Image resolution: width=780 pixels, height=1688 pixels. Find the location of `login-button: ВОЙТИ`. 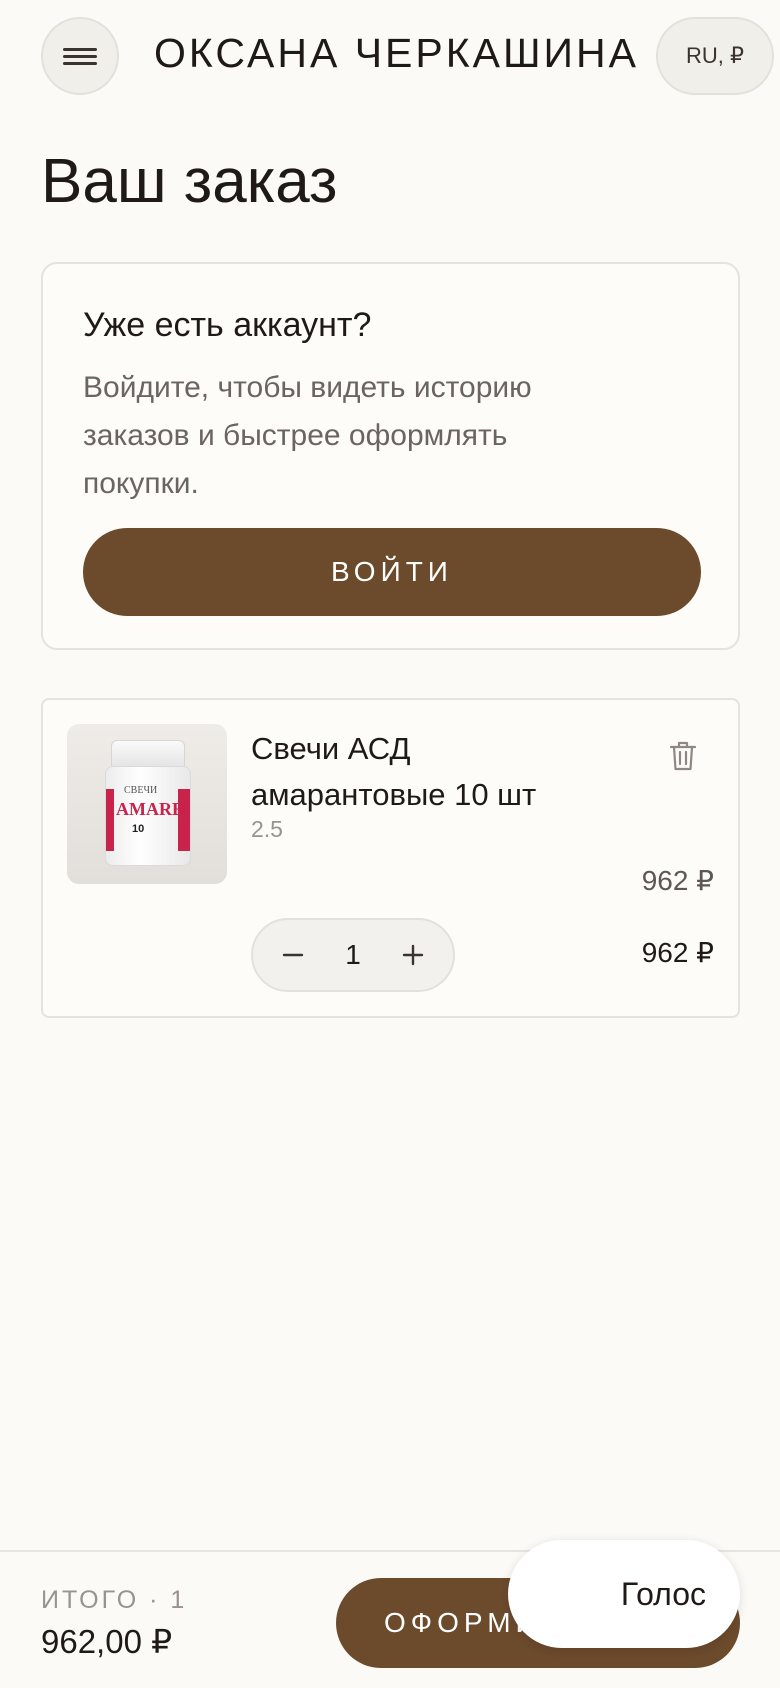

login-button: ВОЙТИ is located at coordinates (392, 572).